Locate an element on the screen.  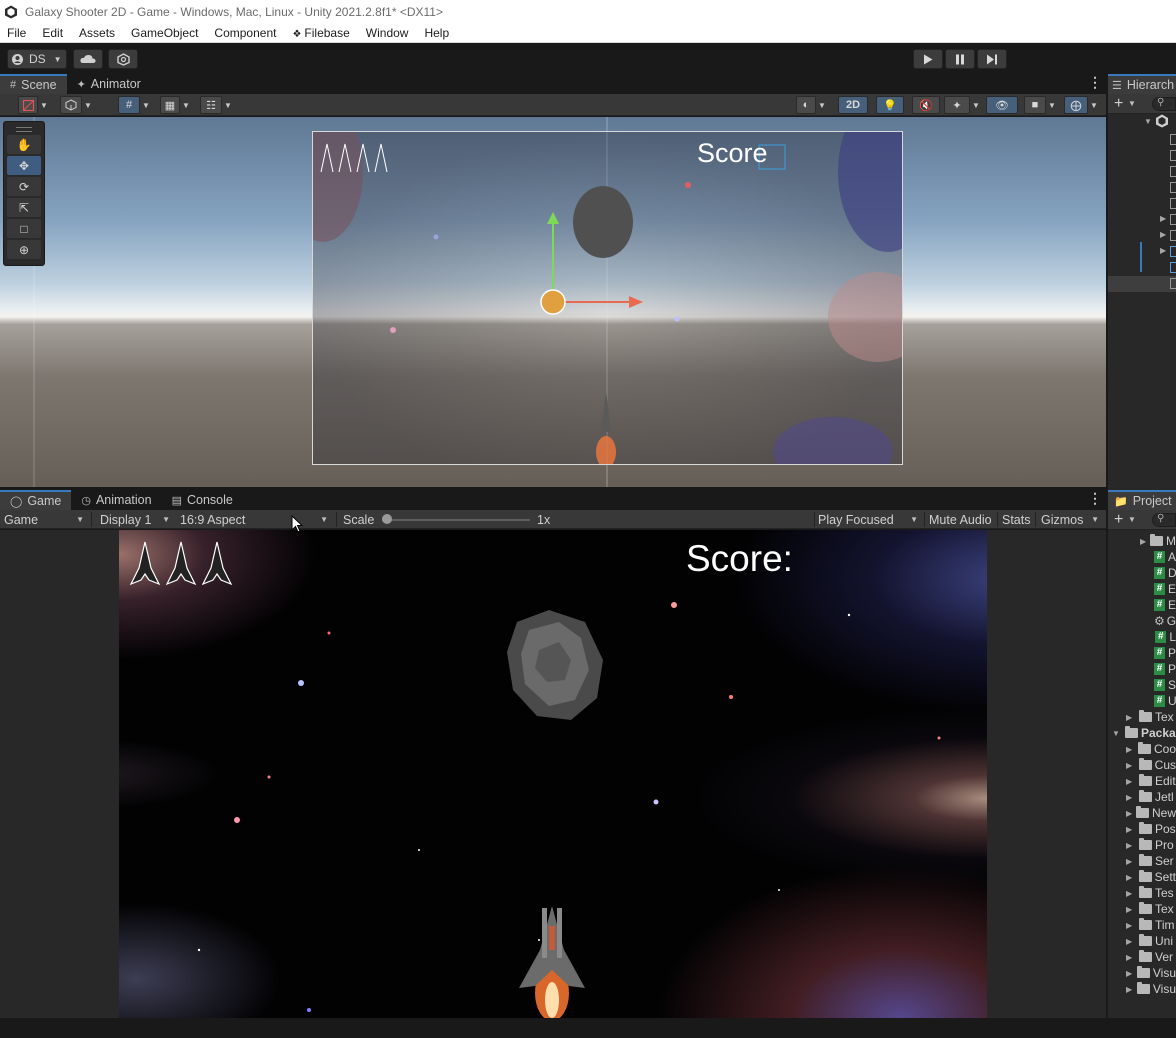
project-row: ⚙ G is located at coordinates (1142, 621).